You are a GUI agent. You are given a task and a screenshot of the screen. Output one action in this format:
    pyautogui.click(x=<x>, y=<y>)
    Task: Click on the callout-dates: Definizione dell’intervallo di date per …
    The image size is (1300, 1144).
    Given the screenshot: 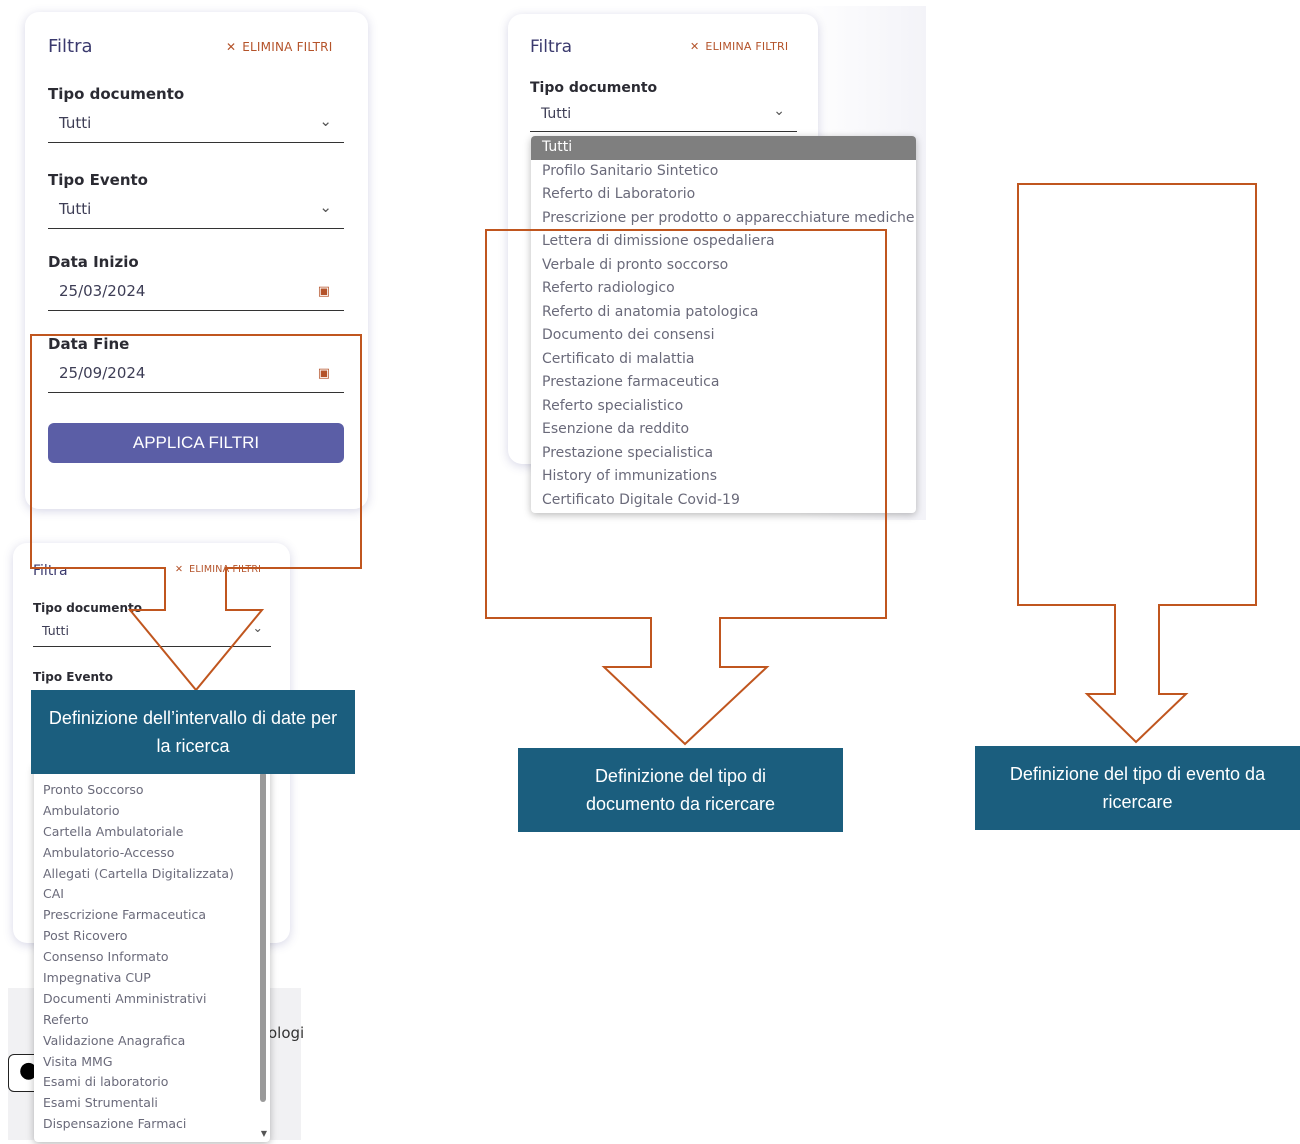 What is the action you would take?
    pyautogui.click(x=193, y=732)
    